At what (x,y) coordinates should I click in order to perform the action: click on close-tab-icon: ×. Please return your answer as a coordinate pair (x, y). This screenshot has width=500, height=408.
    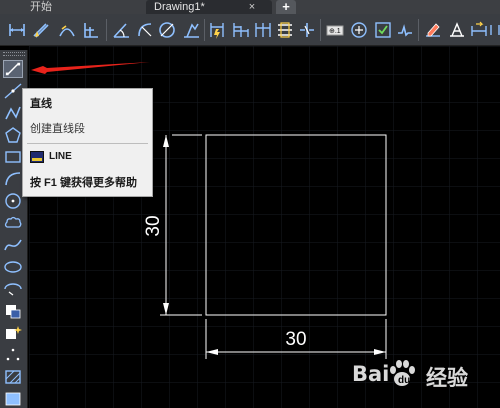
    Looking at the image, I should click on (252, 7).